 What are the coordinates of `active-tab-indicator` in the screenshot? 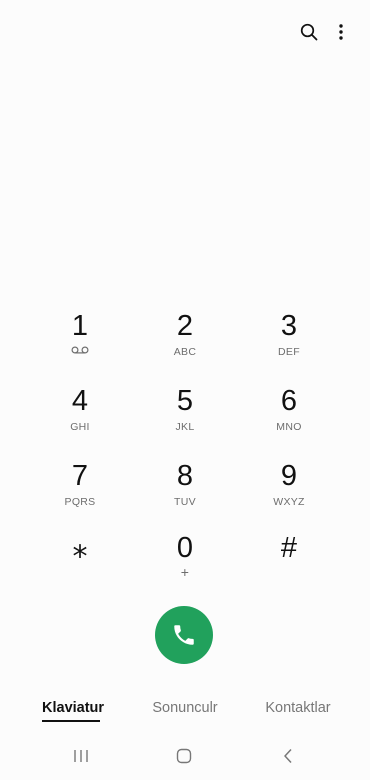 It's located at (71, 721).